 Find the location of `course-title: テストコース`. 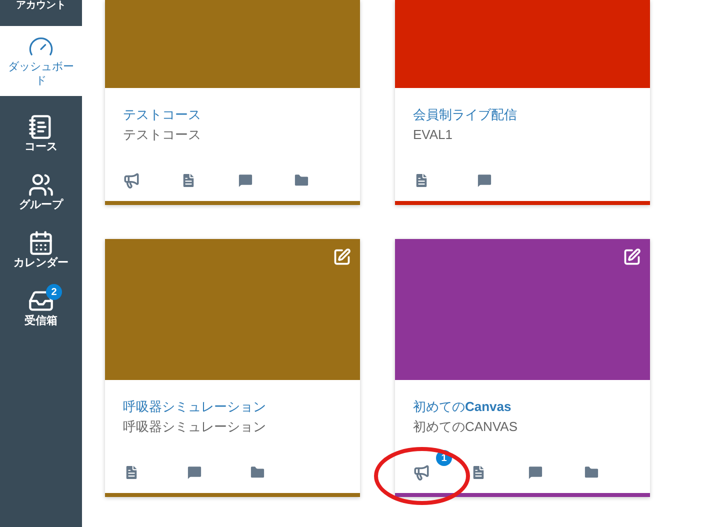

course-title: テストコース is located at coordinates (232, 115).